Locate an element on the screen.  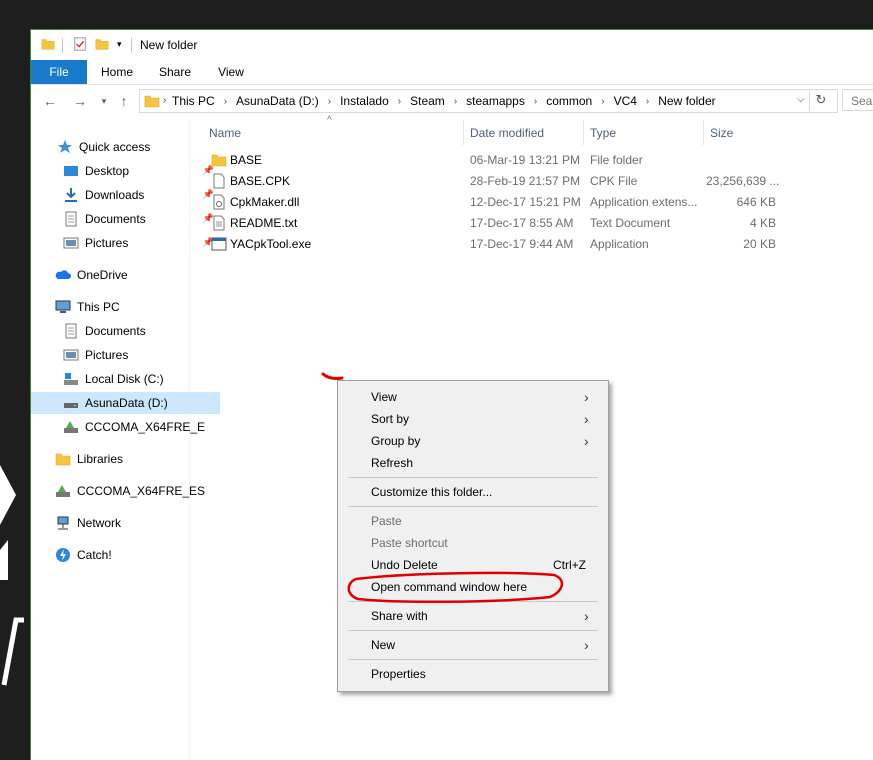
menu-label: Group by is located at coordinates (396, 441).